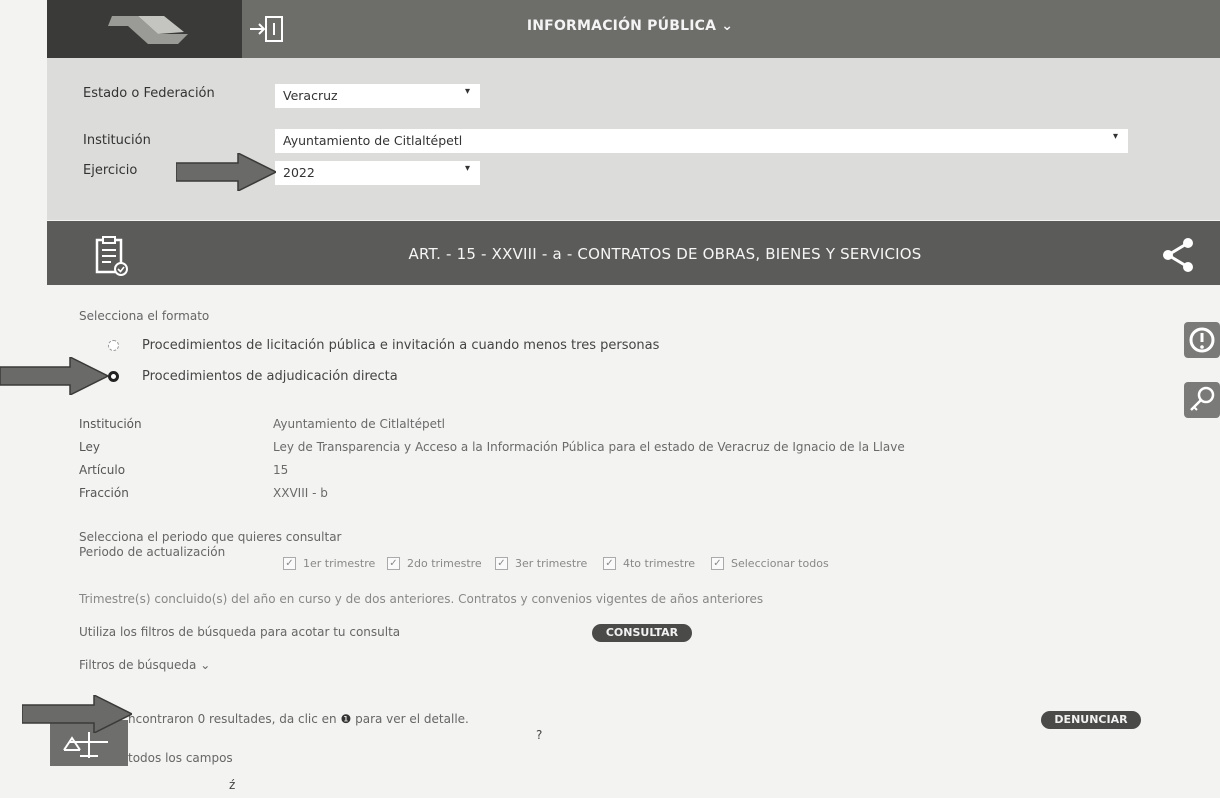 This screenshot has width=1220, height=798. Describe the element at coordinates (377, 173) in the screenshot. I see `ejercicio-select: 2022 ▾` at that location.